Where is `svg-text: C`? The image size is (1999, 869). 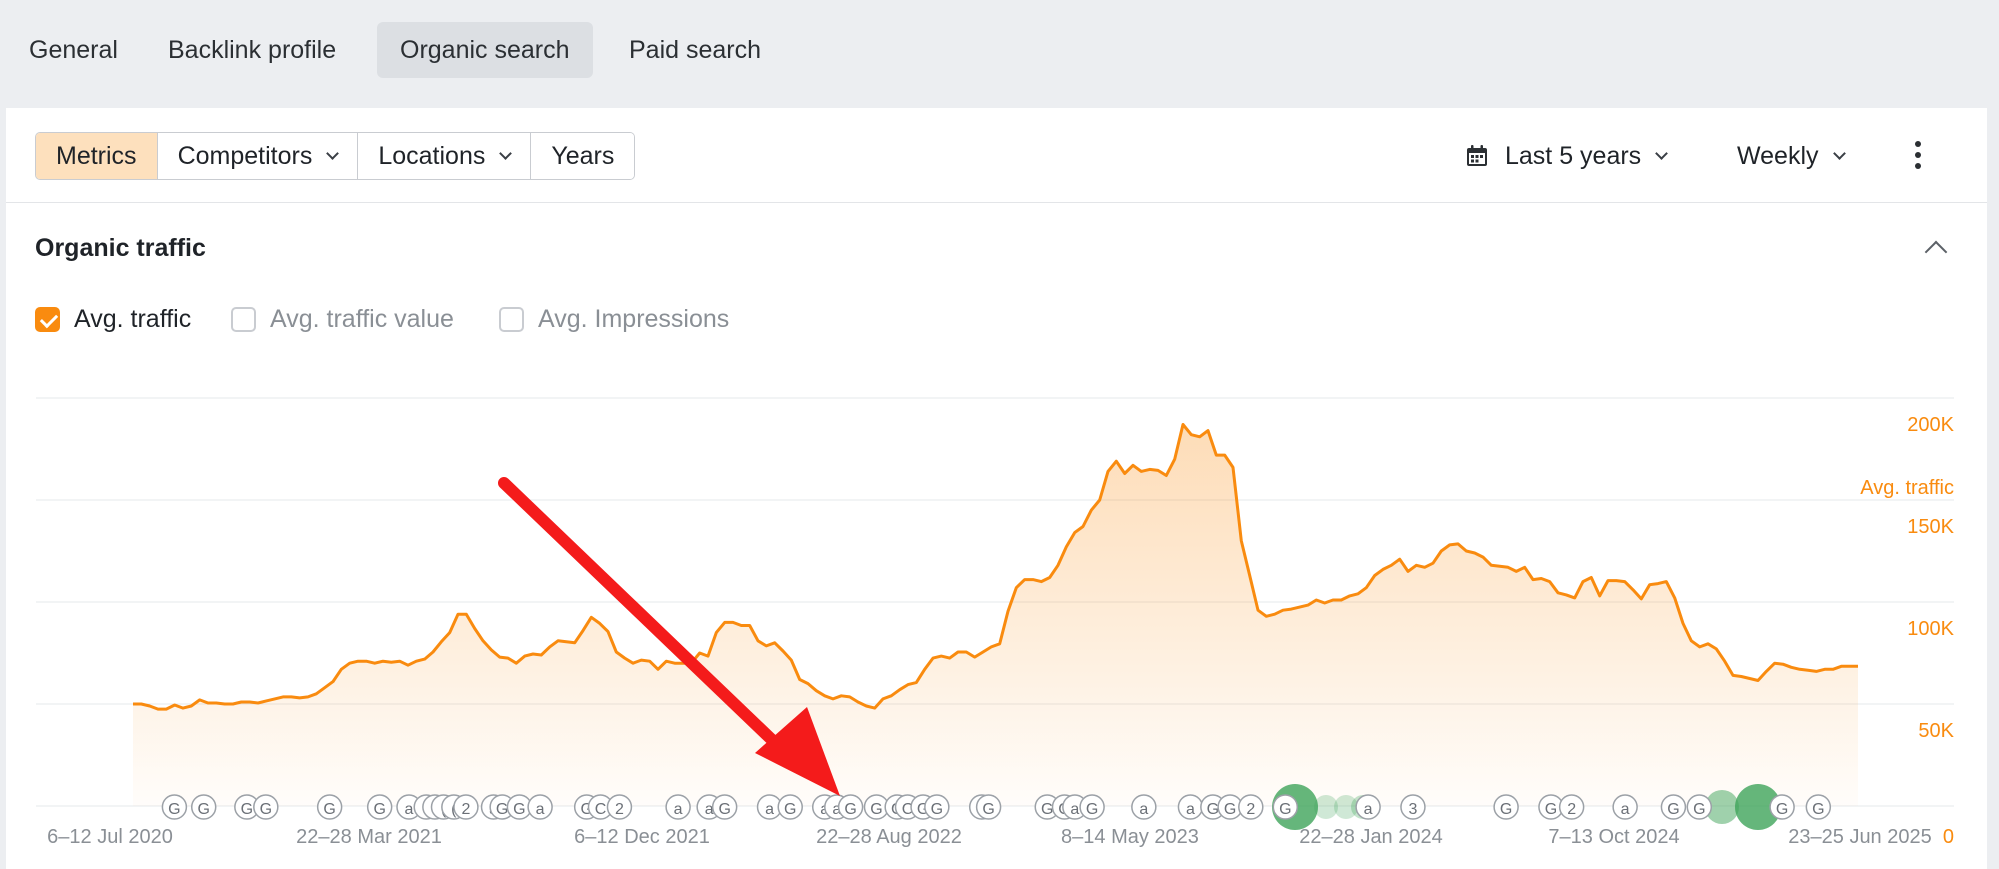
svg-text: C is located at coordinates (601, 809).